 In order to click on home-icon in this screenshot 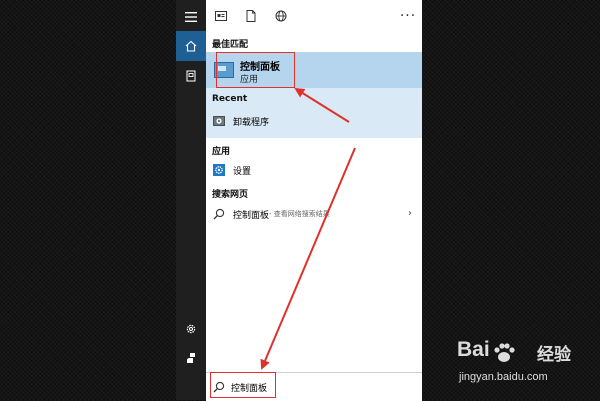, I will do `click(191, 46)`.